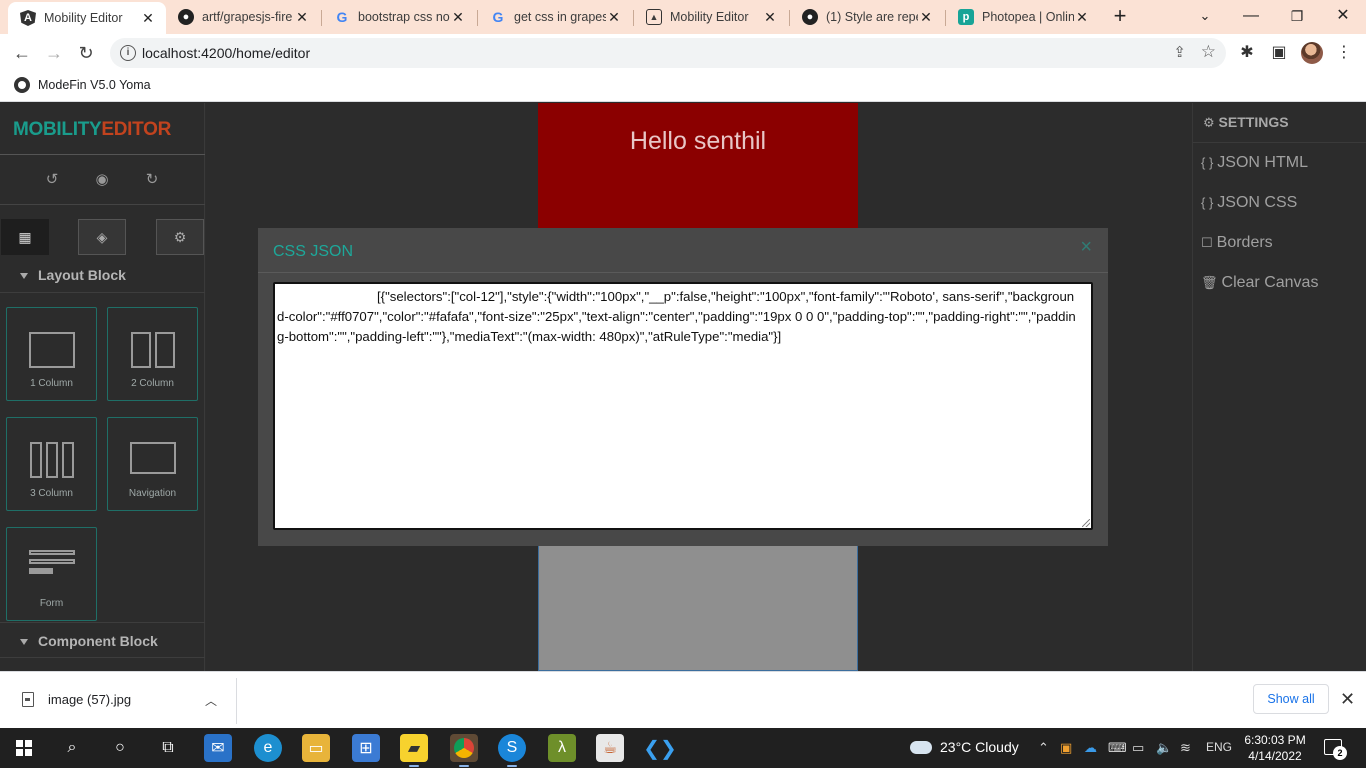 This screenshot has width=1366, height=768. What do you see at coordinates (1343, 17) in the screenshot?
I see `window-close-button: ✕` at bounding box center [1343, 17].